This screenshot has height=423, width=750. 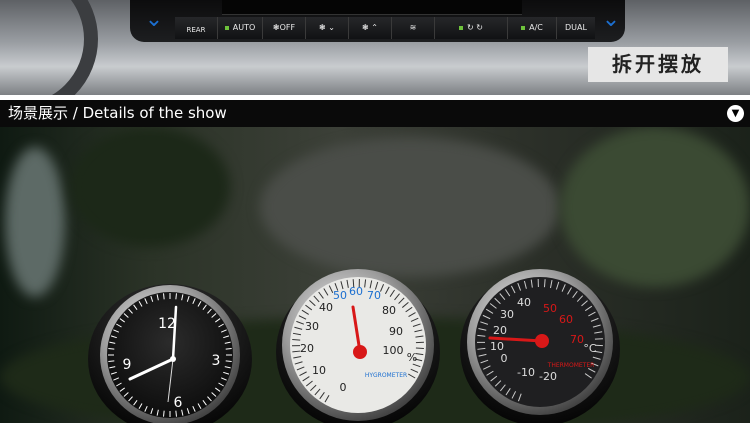 I want to click on fan-down-button: ❃ ⌄, so click(x=327, y=28).